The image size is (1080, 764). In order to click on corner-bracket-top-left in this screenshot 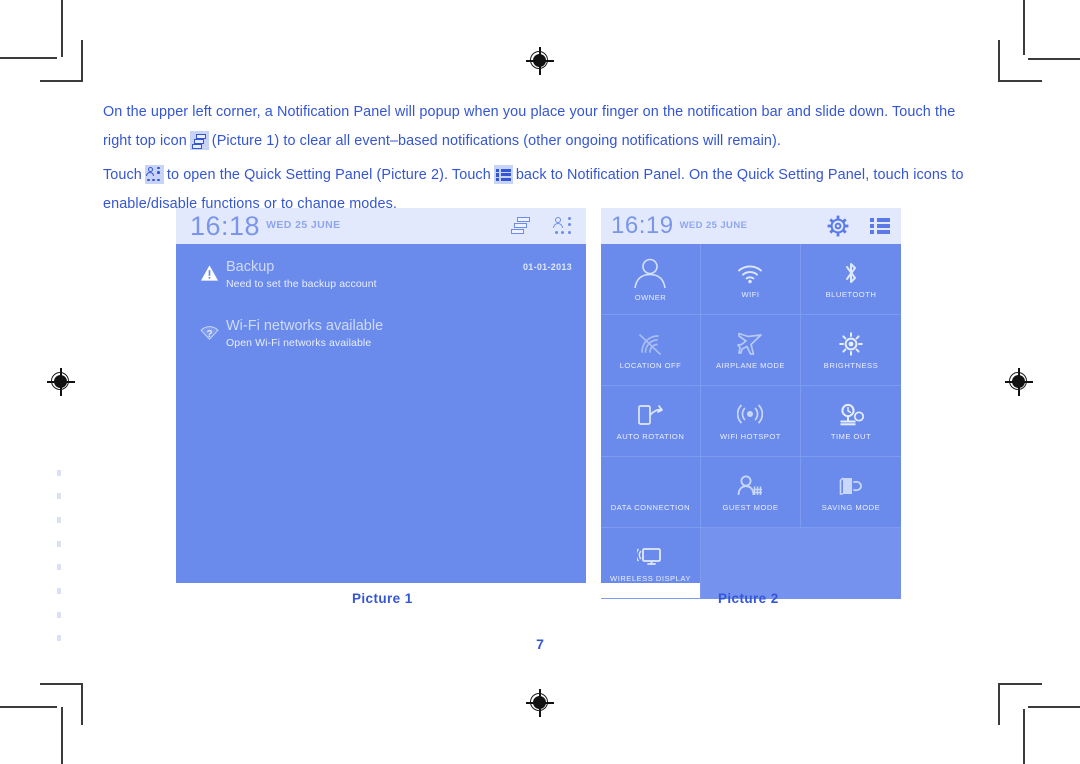, I will do `click(82, 61)`.